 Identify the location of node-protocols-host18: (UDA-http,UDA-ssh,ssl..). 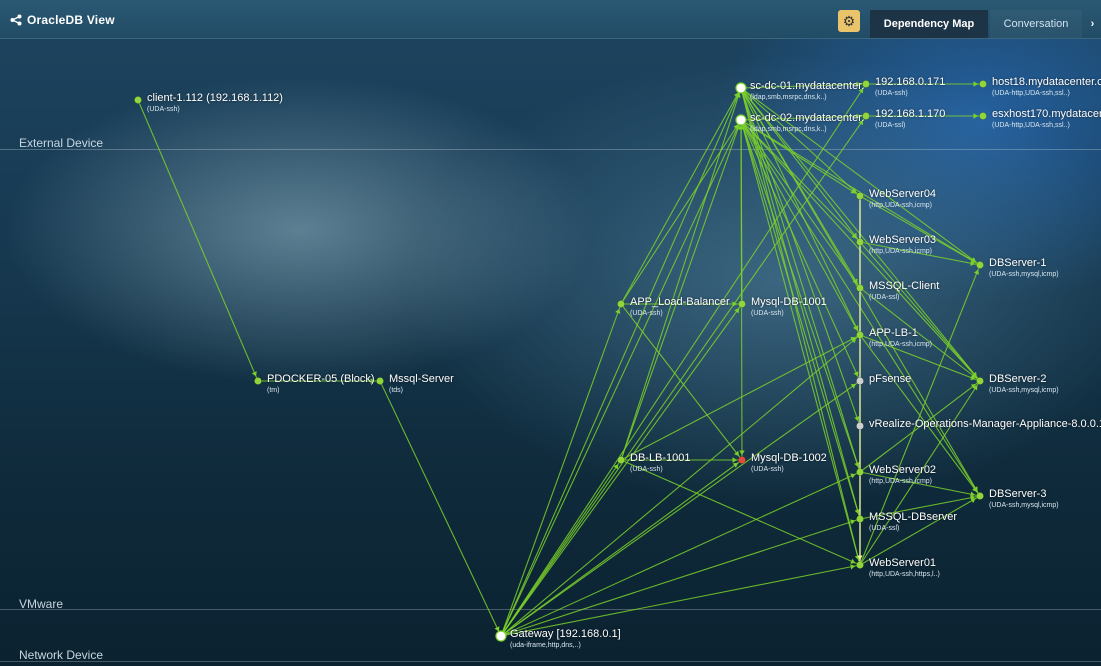
(1031, 93).